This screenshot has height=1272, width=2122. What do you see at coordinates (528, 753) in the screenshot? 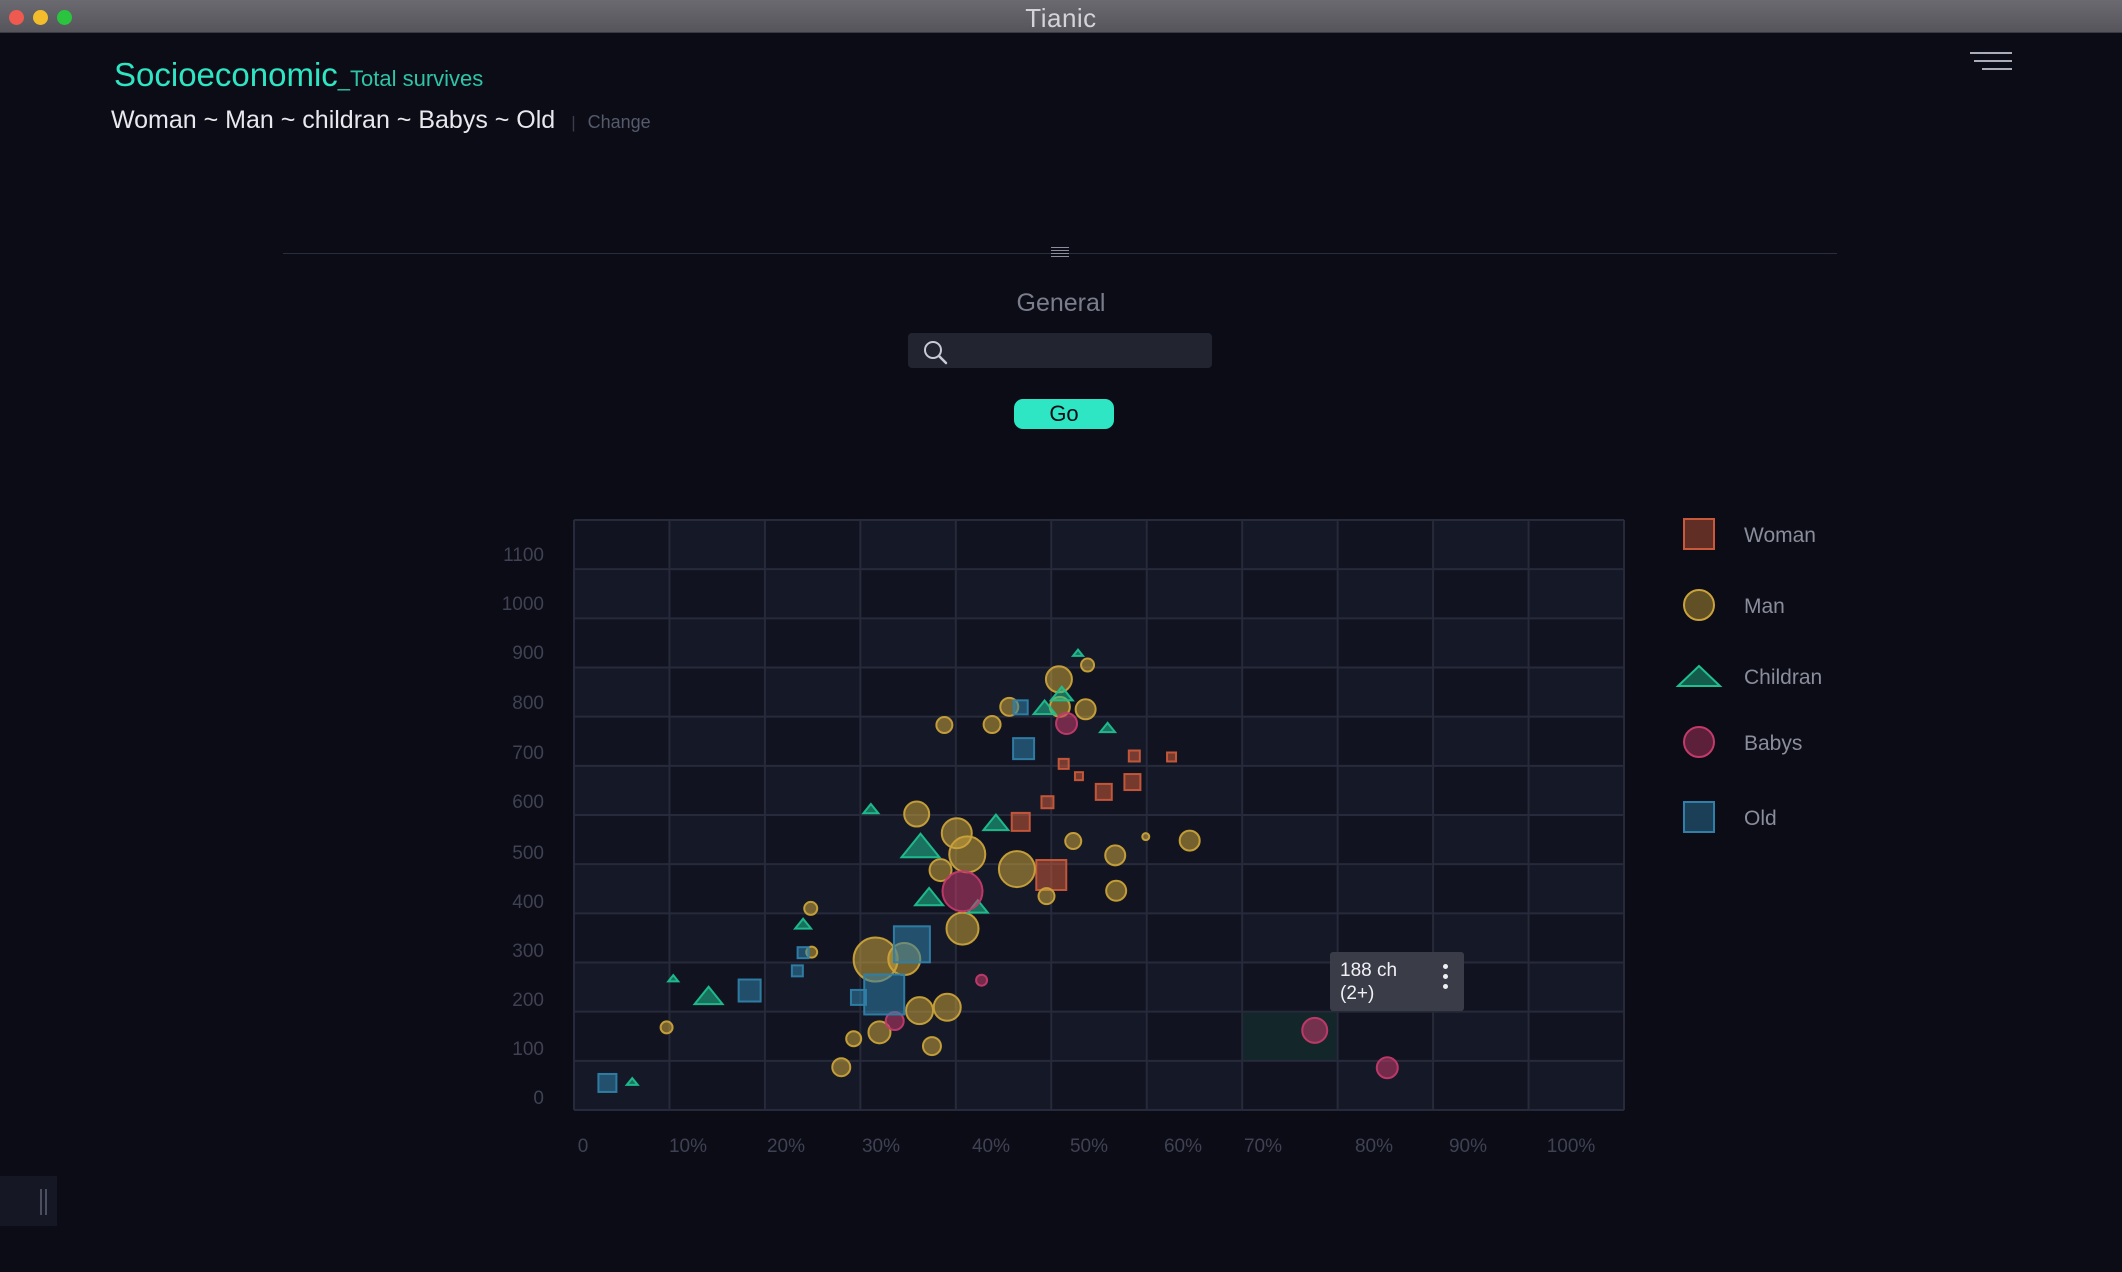
I see `y-tick-label: 700` at bounding box center [528, 753].